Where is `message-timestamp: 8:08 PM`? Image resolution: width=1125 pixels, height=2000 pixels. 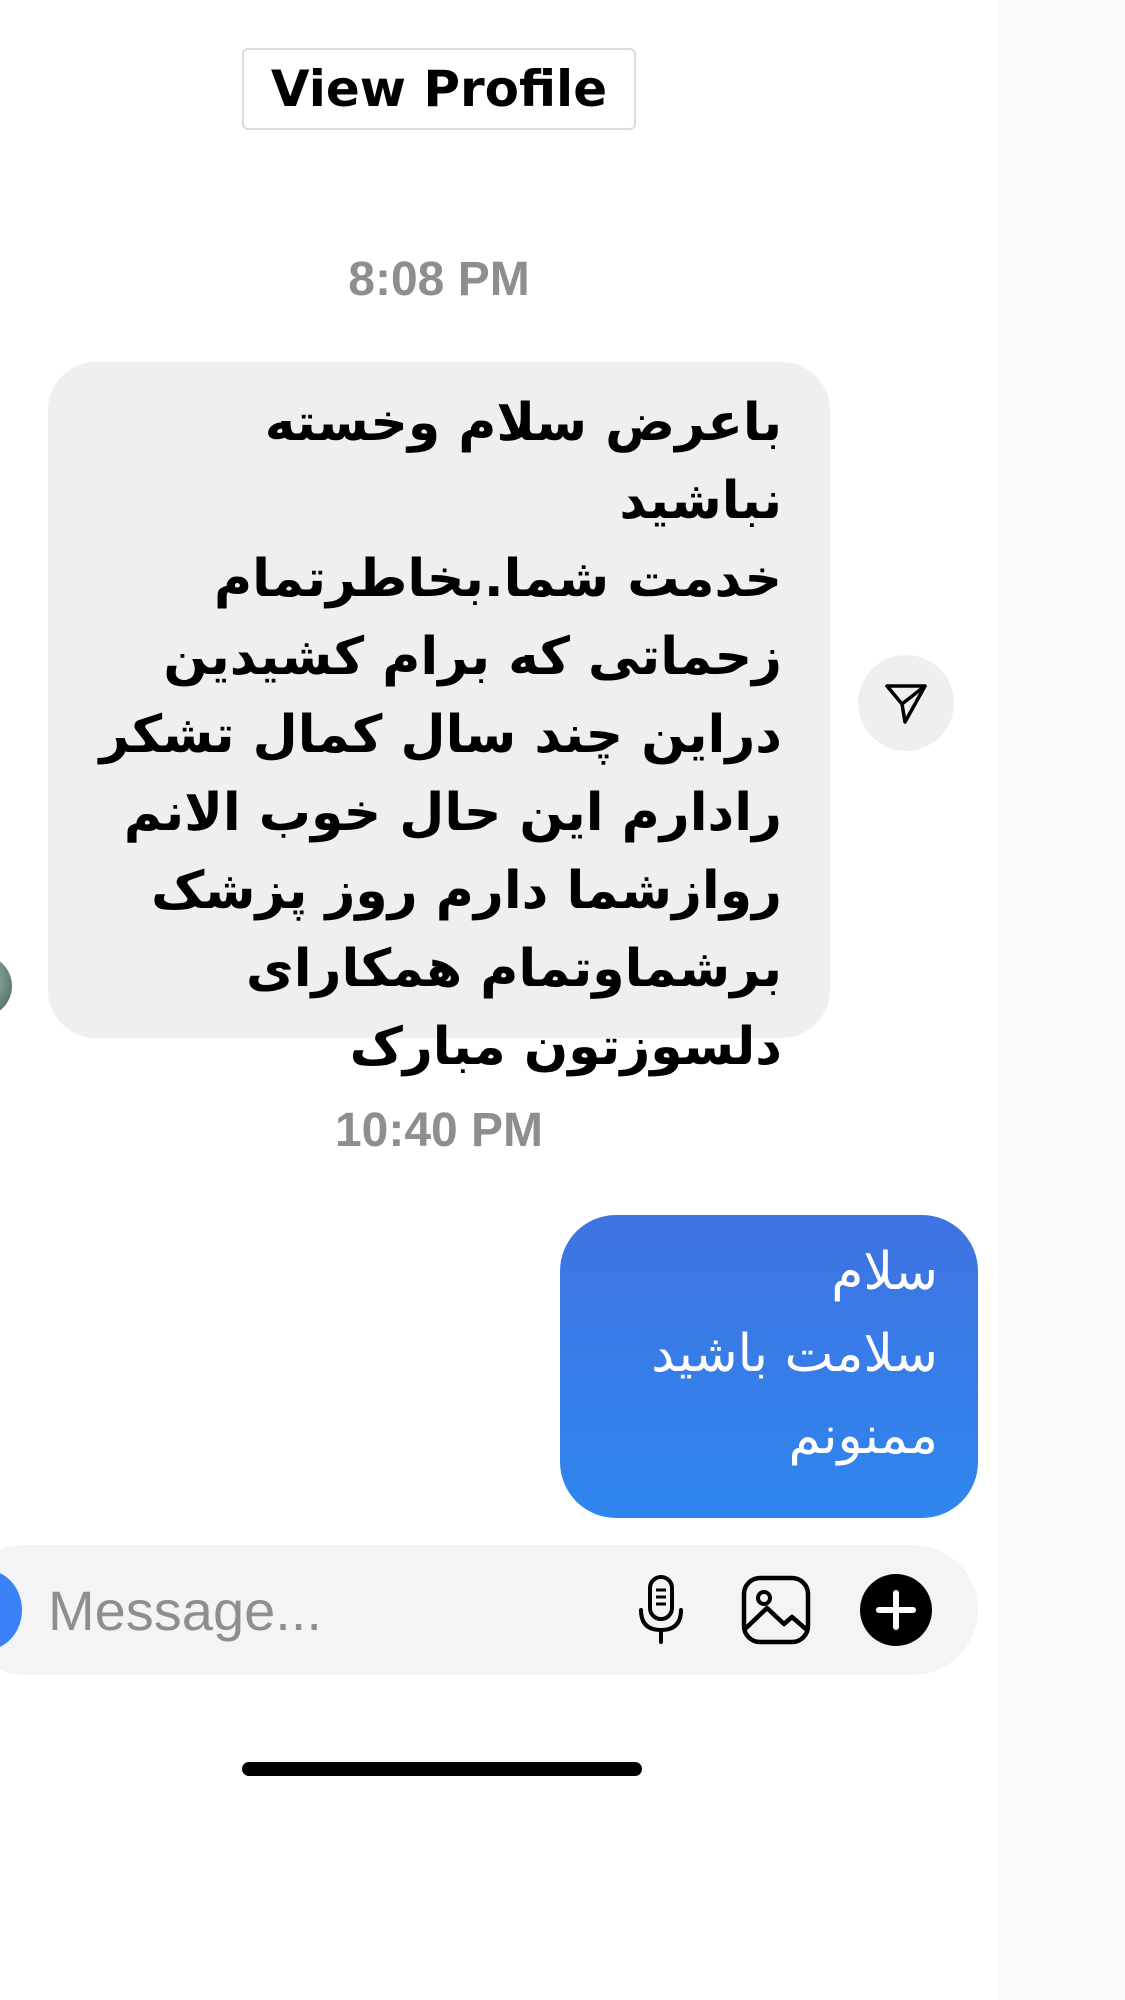
message-timestamp: 8:08 PM is located at coordinates (439, 279).